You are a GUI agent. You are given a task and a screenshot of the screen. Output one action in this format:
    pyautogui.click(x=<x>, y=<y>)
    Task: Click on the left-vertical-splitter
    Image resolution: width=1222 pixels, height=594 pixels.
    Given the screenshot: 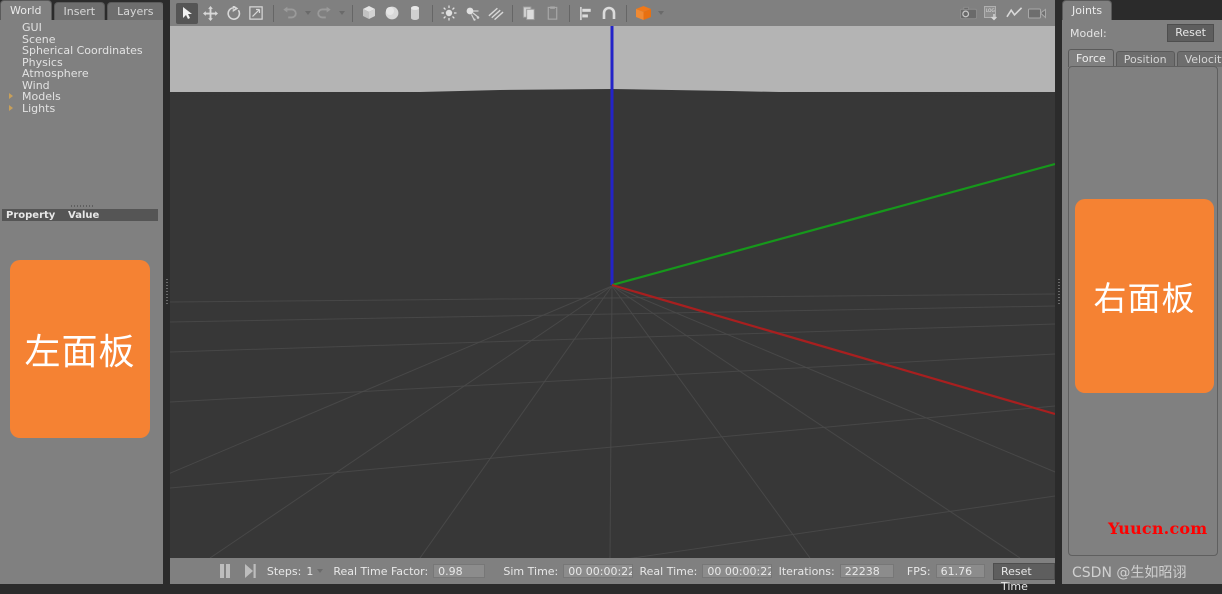 What is the action you would take?
    pyautogui.click(x=166, y=292)
    